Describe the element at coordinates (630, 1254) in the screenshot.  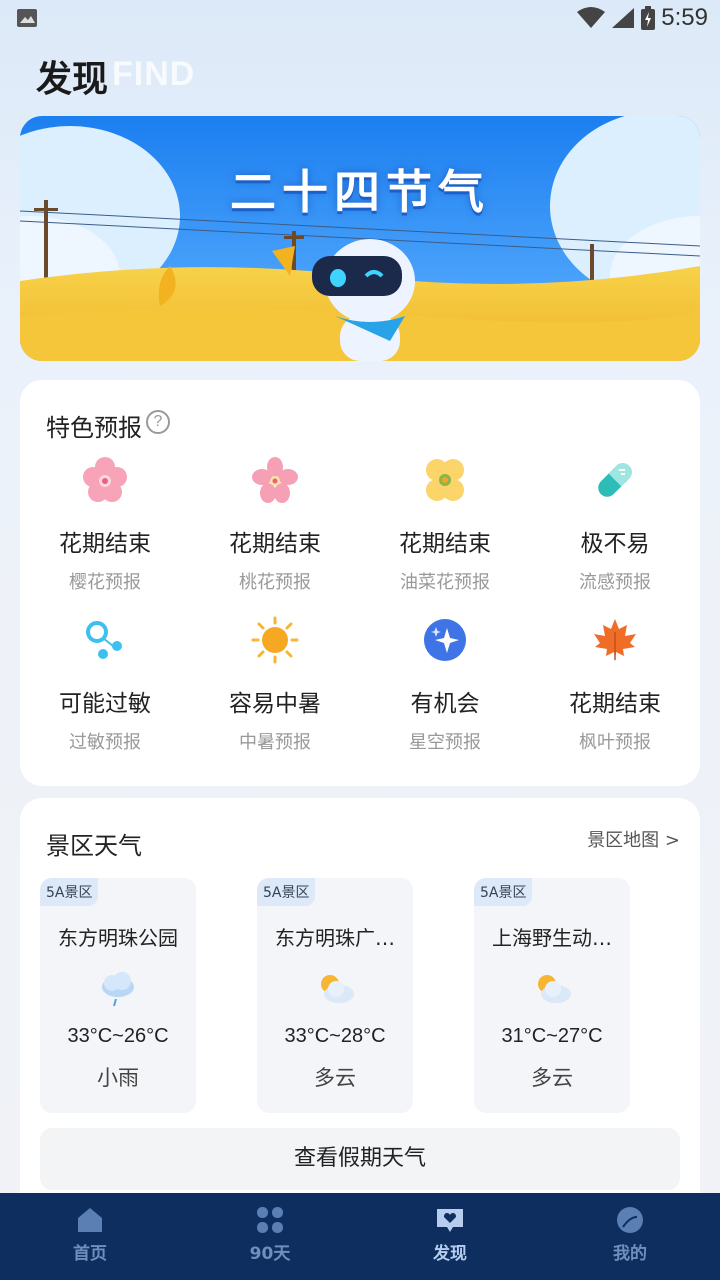
I see `nav-label: 我的` at that location.